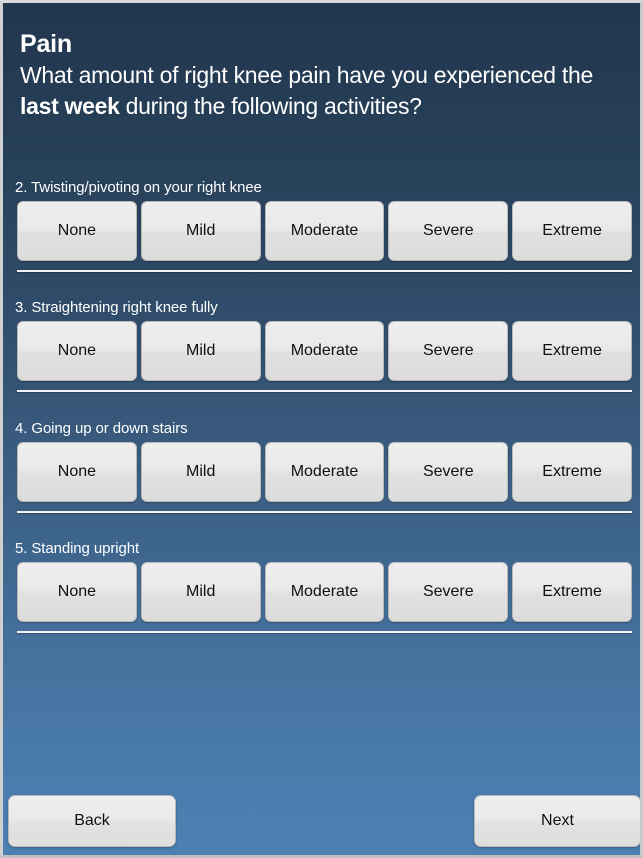 The width and height of the screenshot is (643, 858). I want to click on prompt-suffix: during the following activities?, so click(270, 106).